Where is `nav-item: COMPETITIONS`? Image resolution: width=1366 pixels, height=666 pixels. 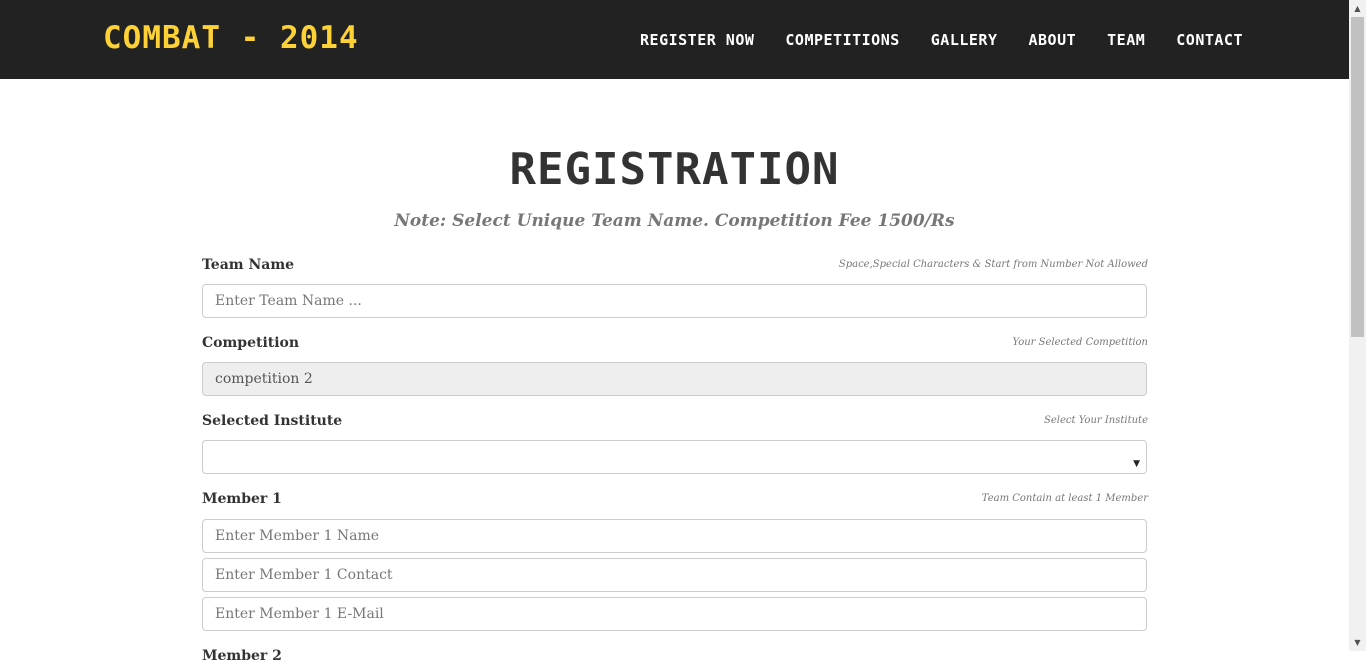
nav-item: COMPETITIONS is located at coordinates (842, 39).